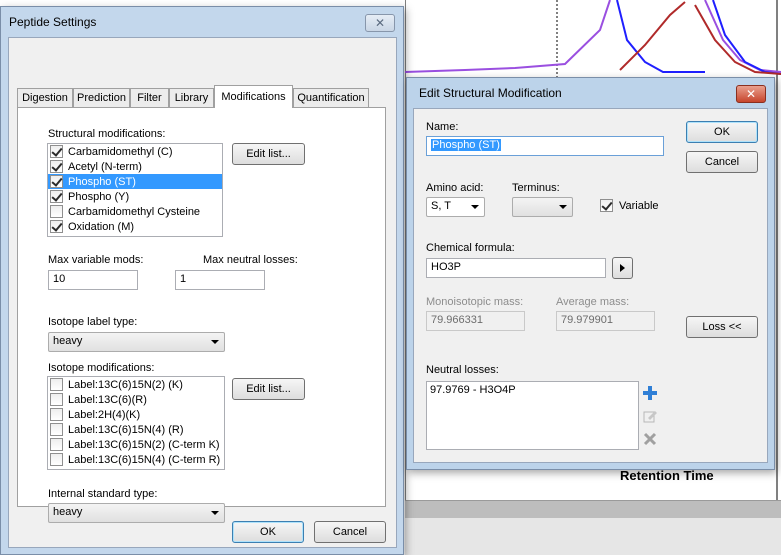 The width and height of the screenshot is (781, 555). I want to click on structural-mod-item: Carbamidomethyl (C), so click(135, 151).